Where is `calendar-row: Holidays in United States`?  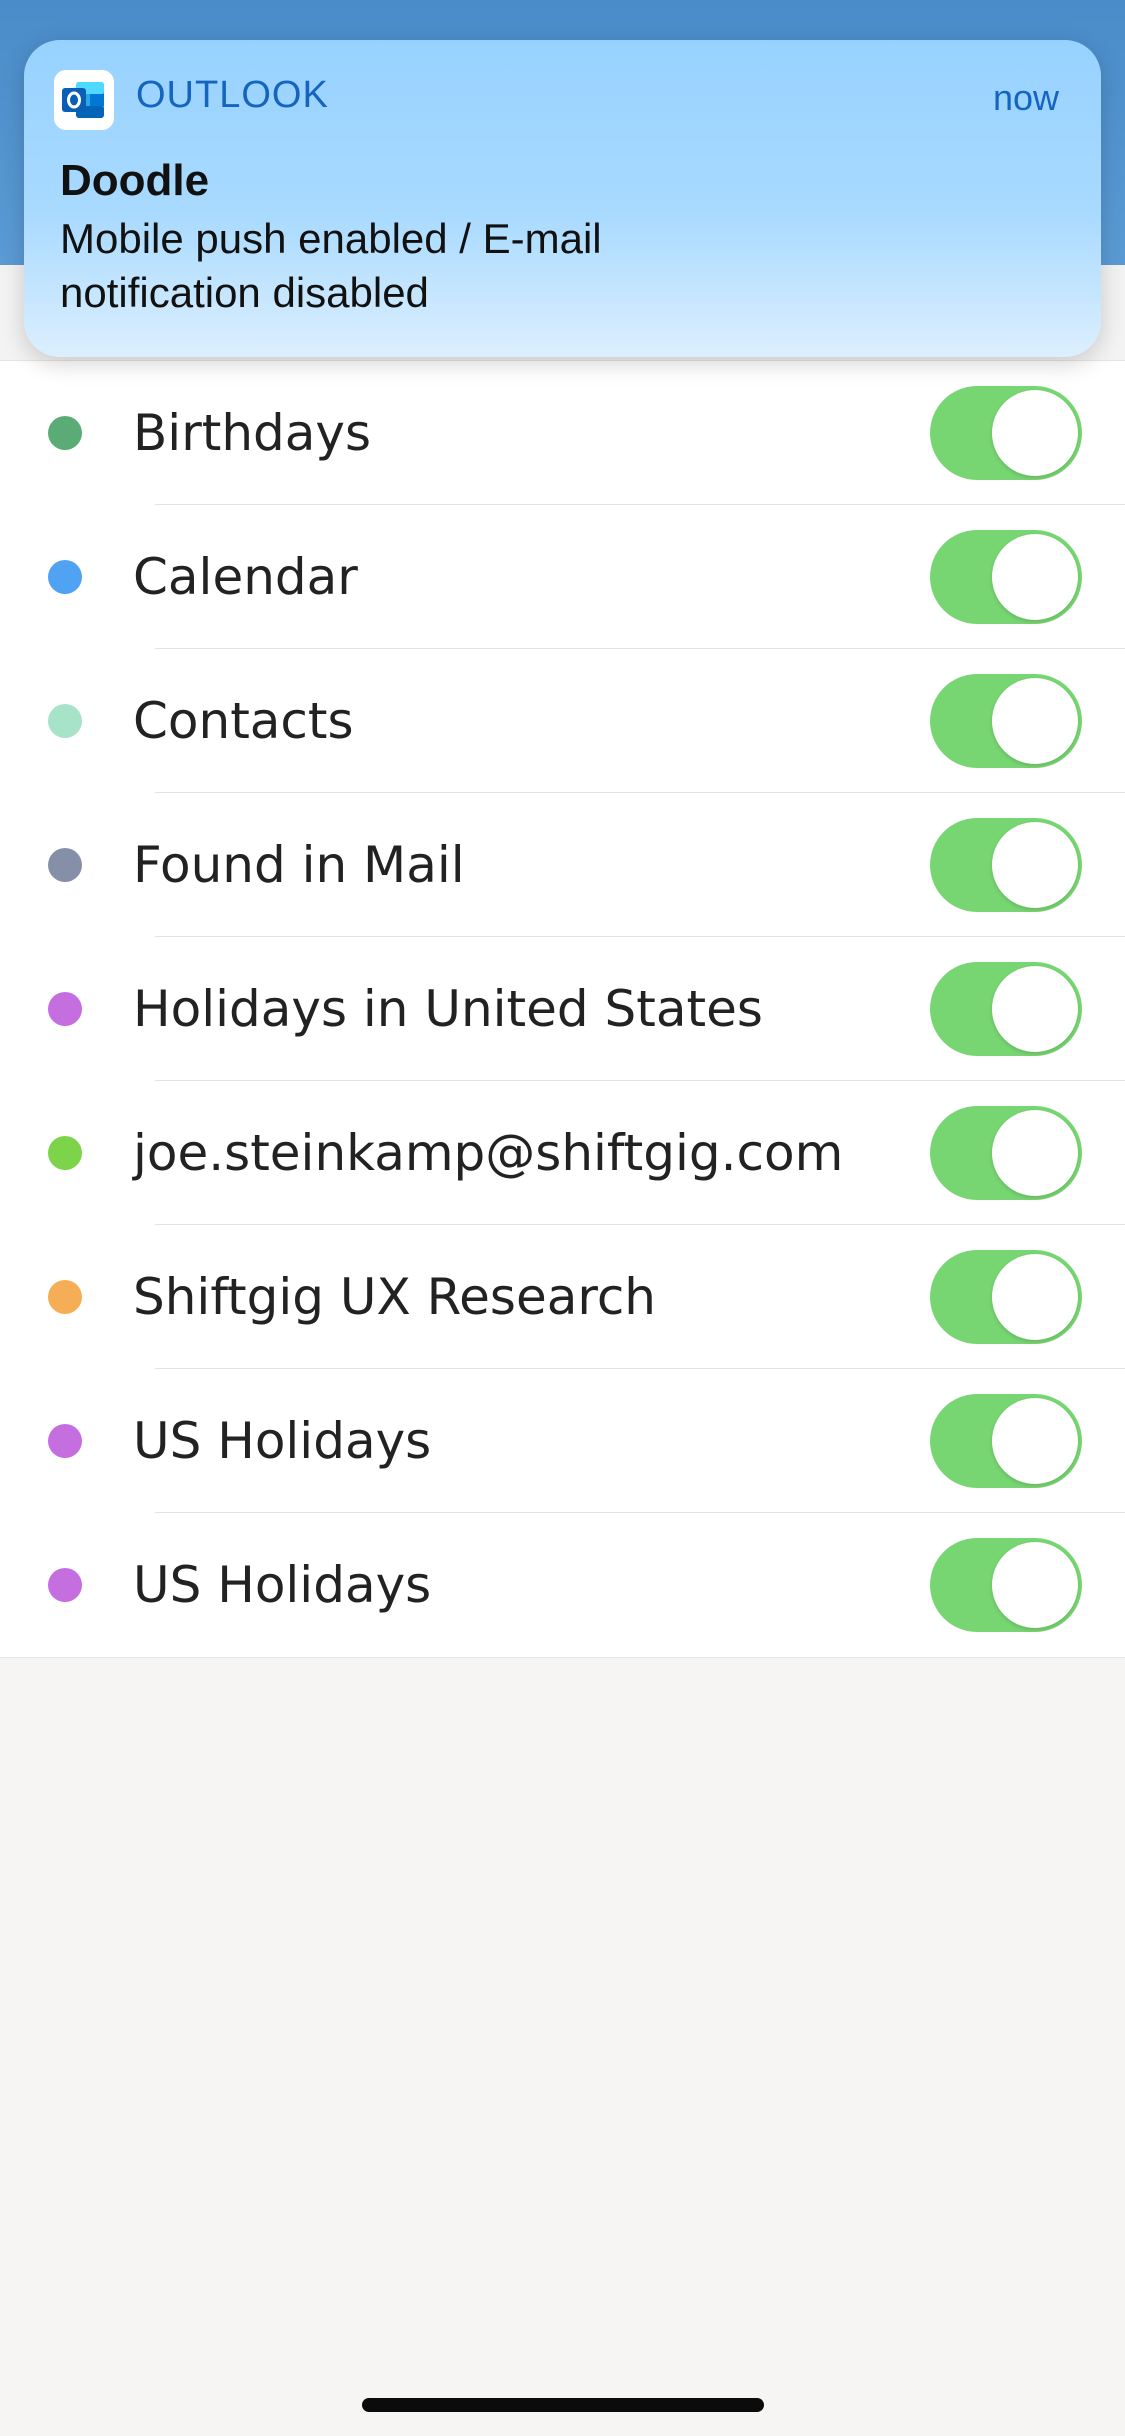 calendar-row: Holidays in United States is located at coordinates (562, 1009).